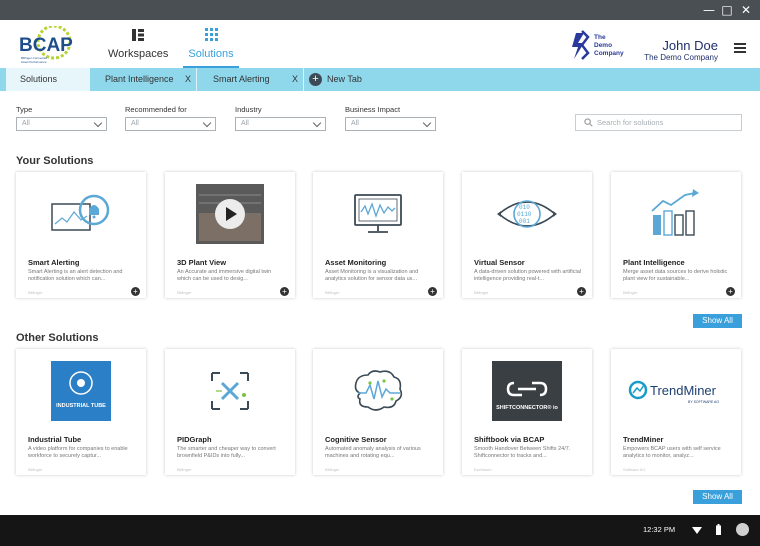 This screenshot has width=760, height=546. Describe the element at coordinates (499, 262) in the screenshot. I see `card-title: Virtual Sensor` at that location.